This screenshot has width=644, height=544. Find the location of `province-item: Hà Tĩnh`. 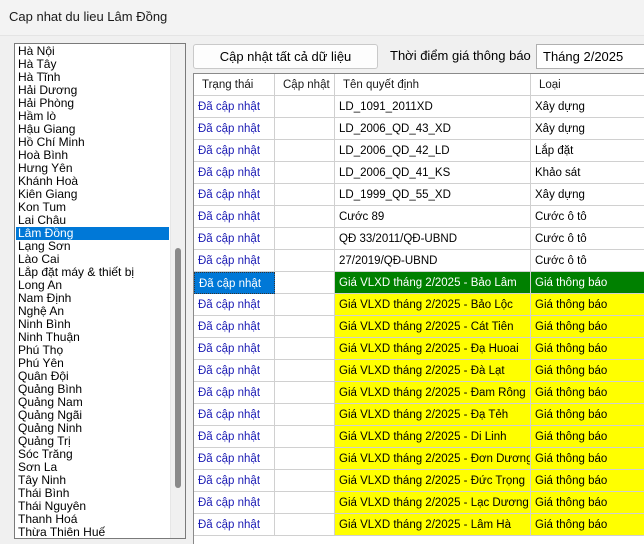

province-item: Hà Tĩnh is located at coordinates (92, 77).